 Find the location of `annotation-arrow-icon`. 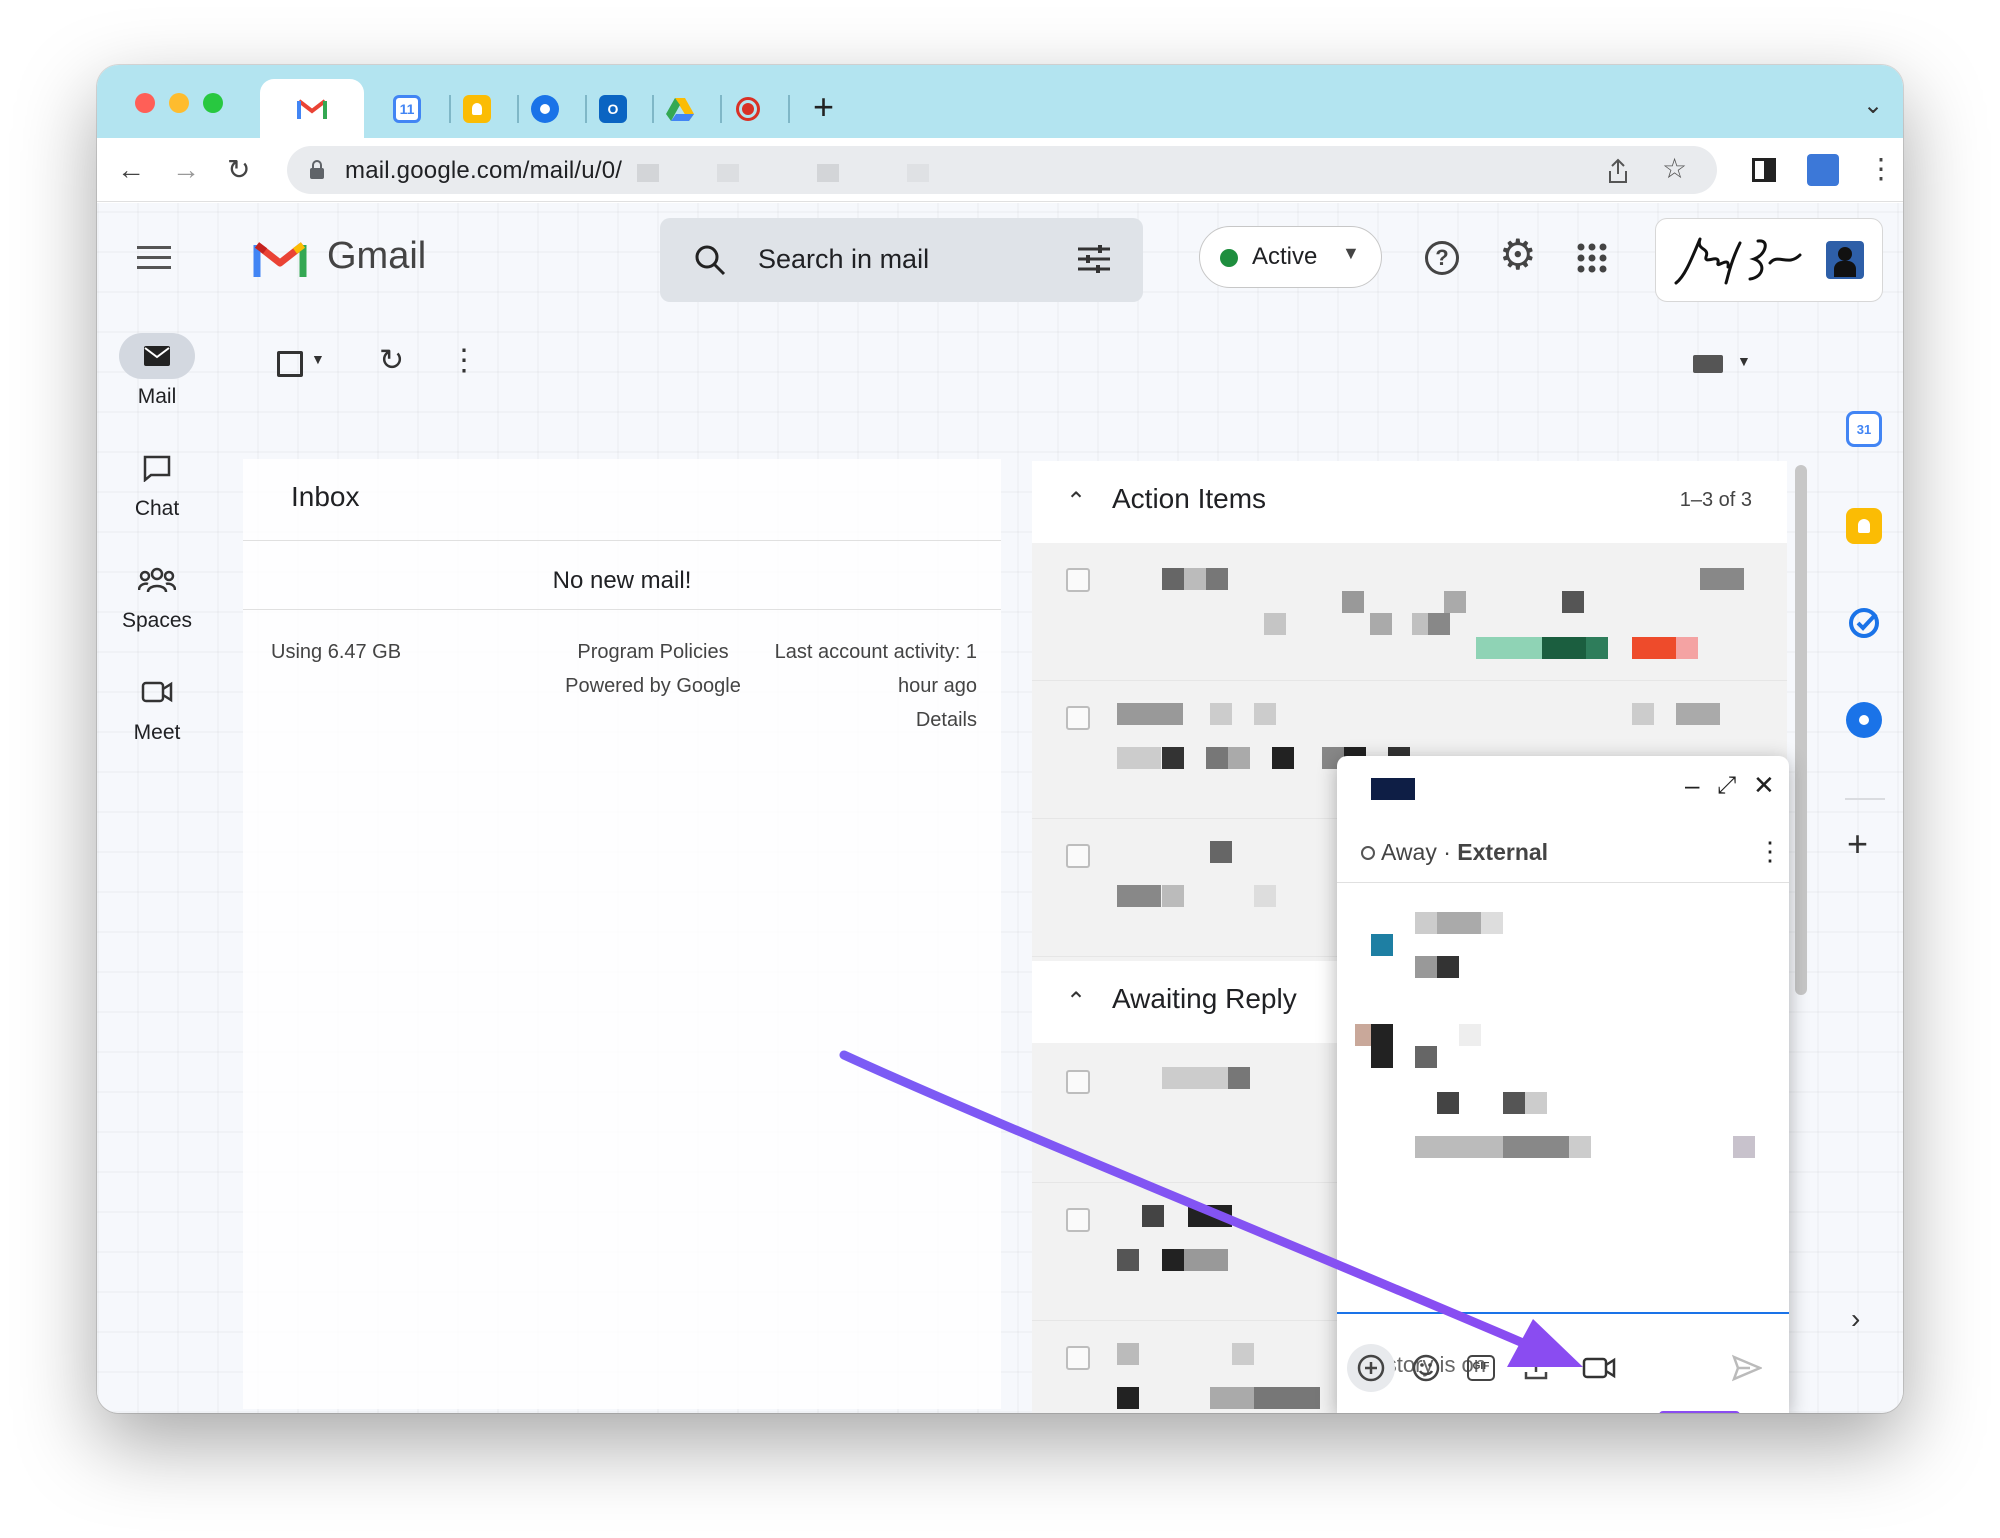

annotation-arrow-icon is located at coordinates (1211, 1208).